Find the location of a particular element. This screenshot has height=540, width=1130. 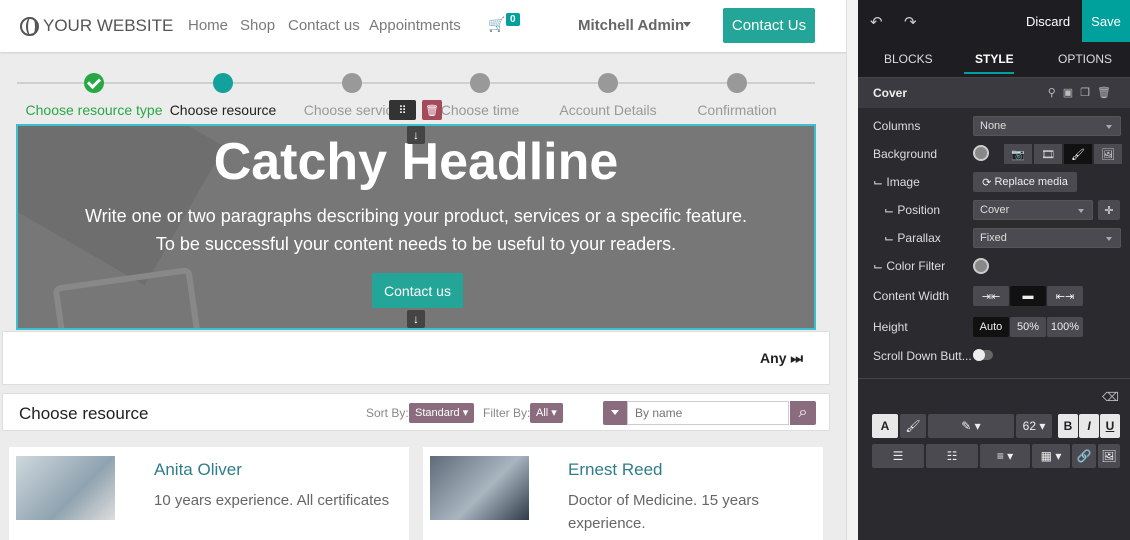

content-width-full-icon: ⇤⇥ is located at coordinates (1065, 296).